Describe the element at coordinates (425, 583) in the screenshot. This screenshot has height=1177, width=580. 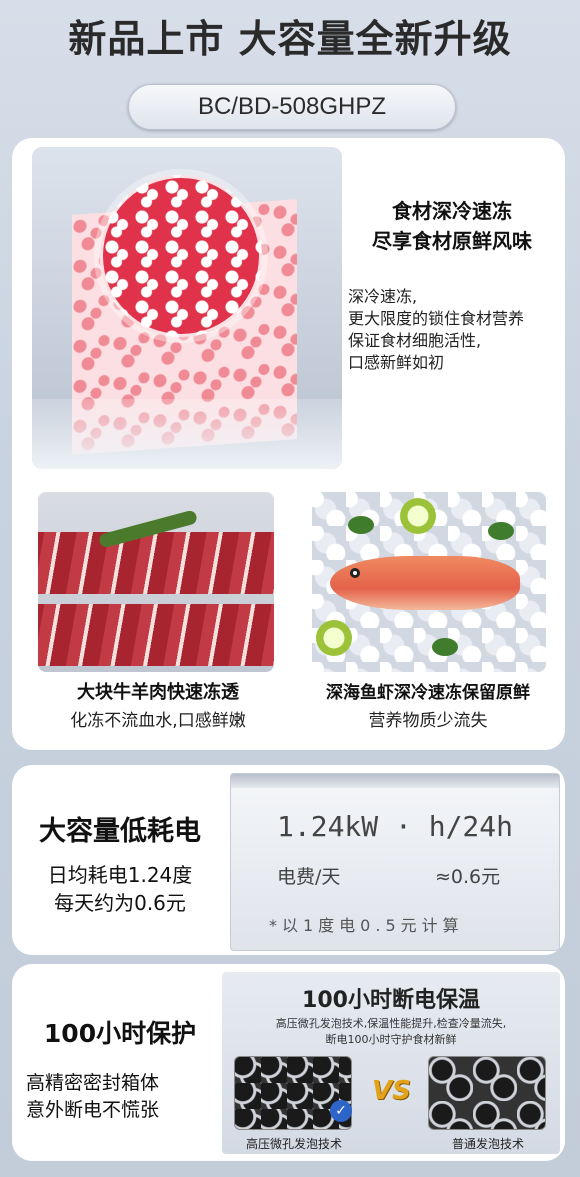
I see `red-fish` at that location.